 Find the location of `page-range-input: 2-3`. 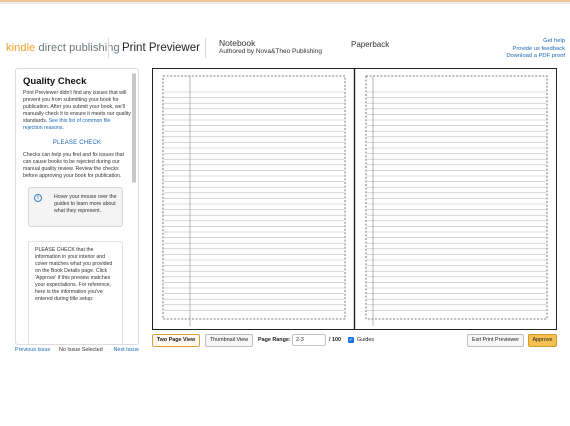

page-range-input: 2-3 is located at coordinates (309, 340).